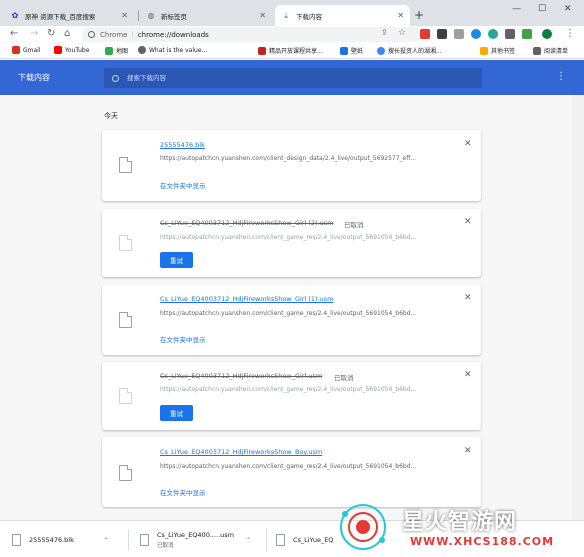 This screenshot has width=584, height=557. I want to click on search-box, so click(293, 78).